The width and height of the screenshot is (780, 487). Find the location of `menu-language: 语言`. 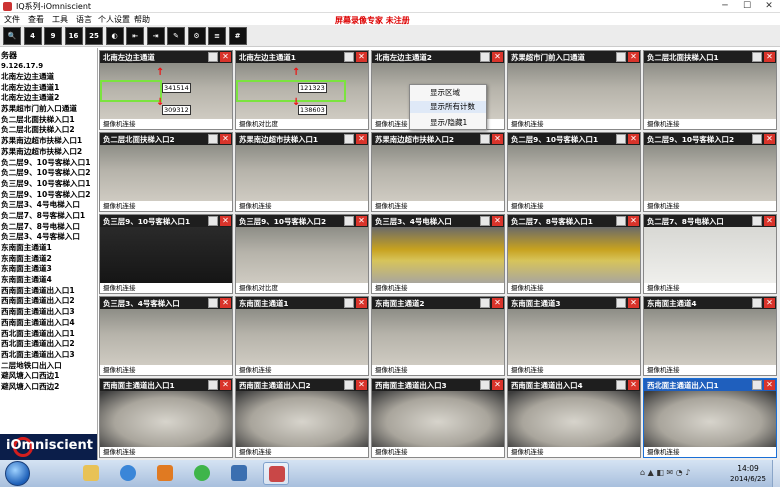

menu-language: 语言 is located at coordinates (84, 19).